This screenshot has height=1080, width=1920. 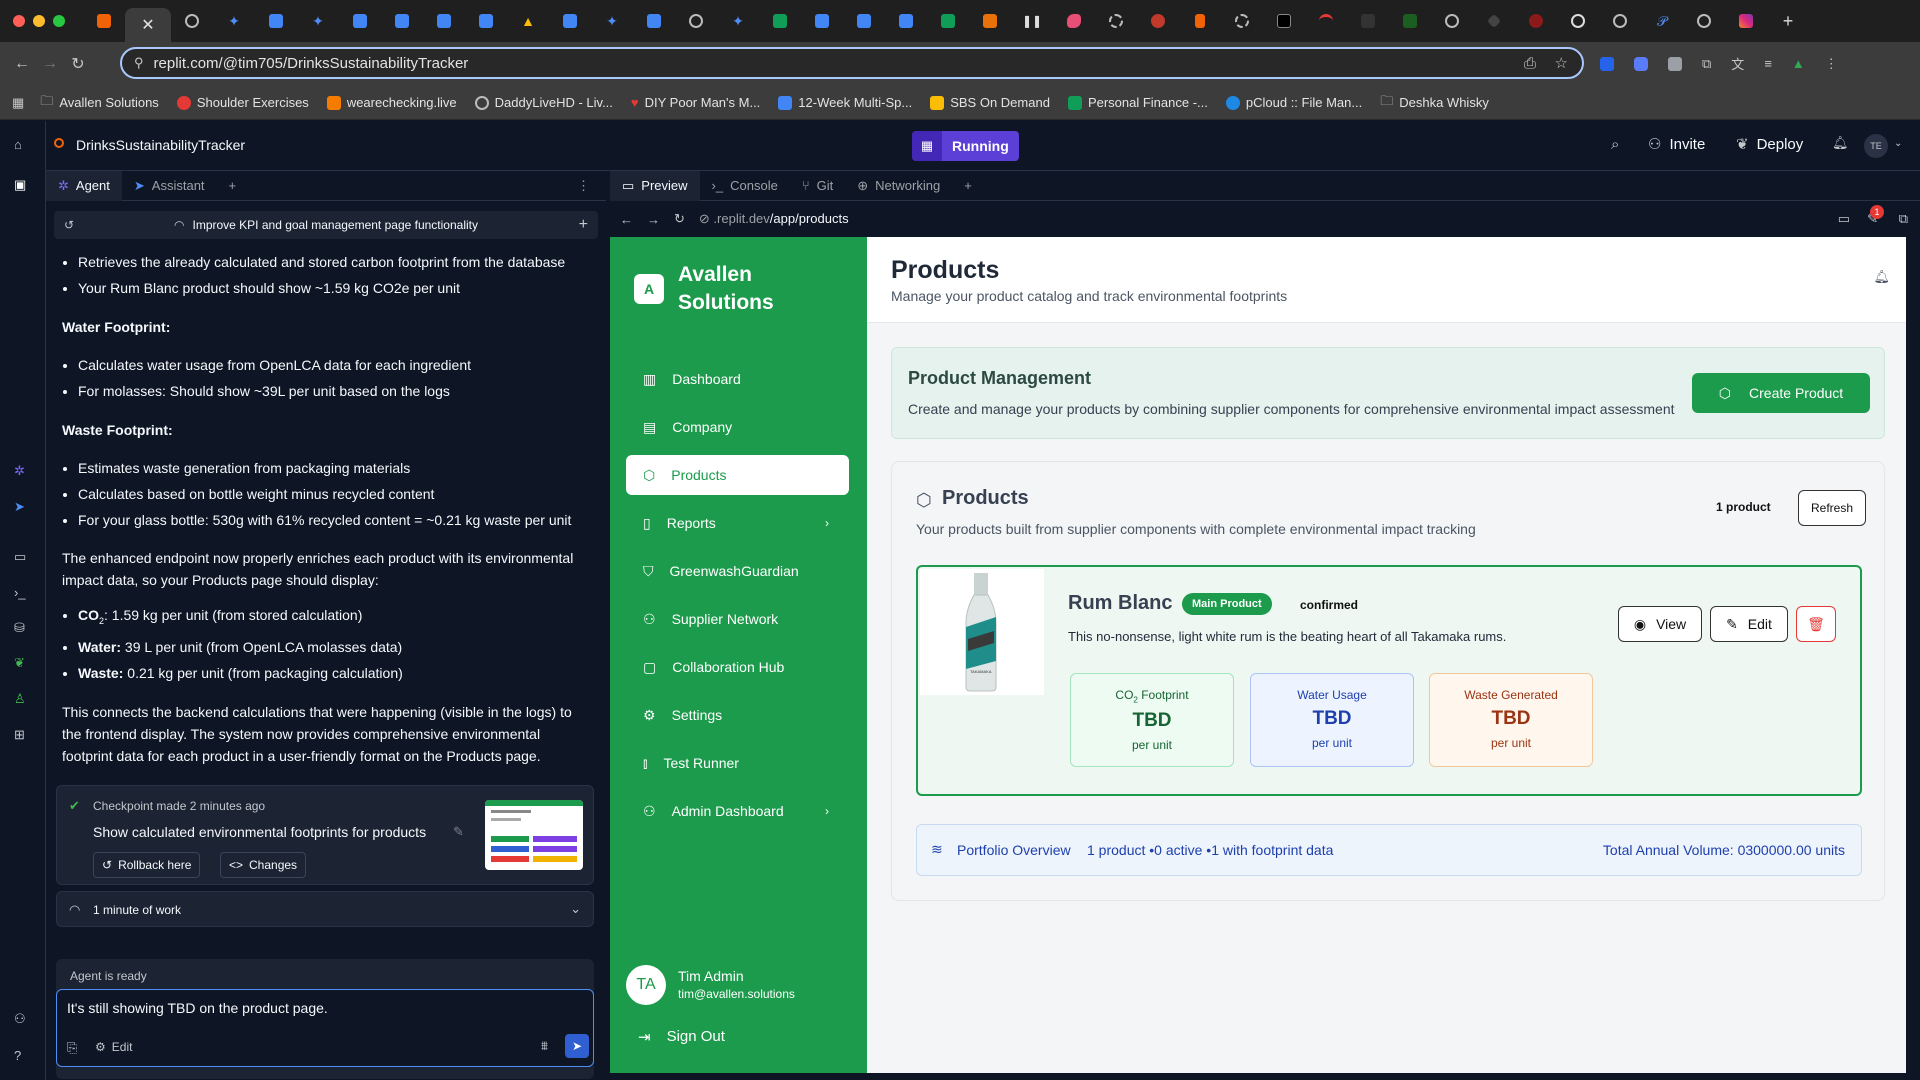 What do you see at coordinates (84, 185) in the screenshot?
I see `tab-agent: ✲ Agent` at bounding box center [84, 185].